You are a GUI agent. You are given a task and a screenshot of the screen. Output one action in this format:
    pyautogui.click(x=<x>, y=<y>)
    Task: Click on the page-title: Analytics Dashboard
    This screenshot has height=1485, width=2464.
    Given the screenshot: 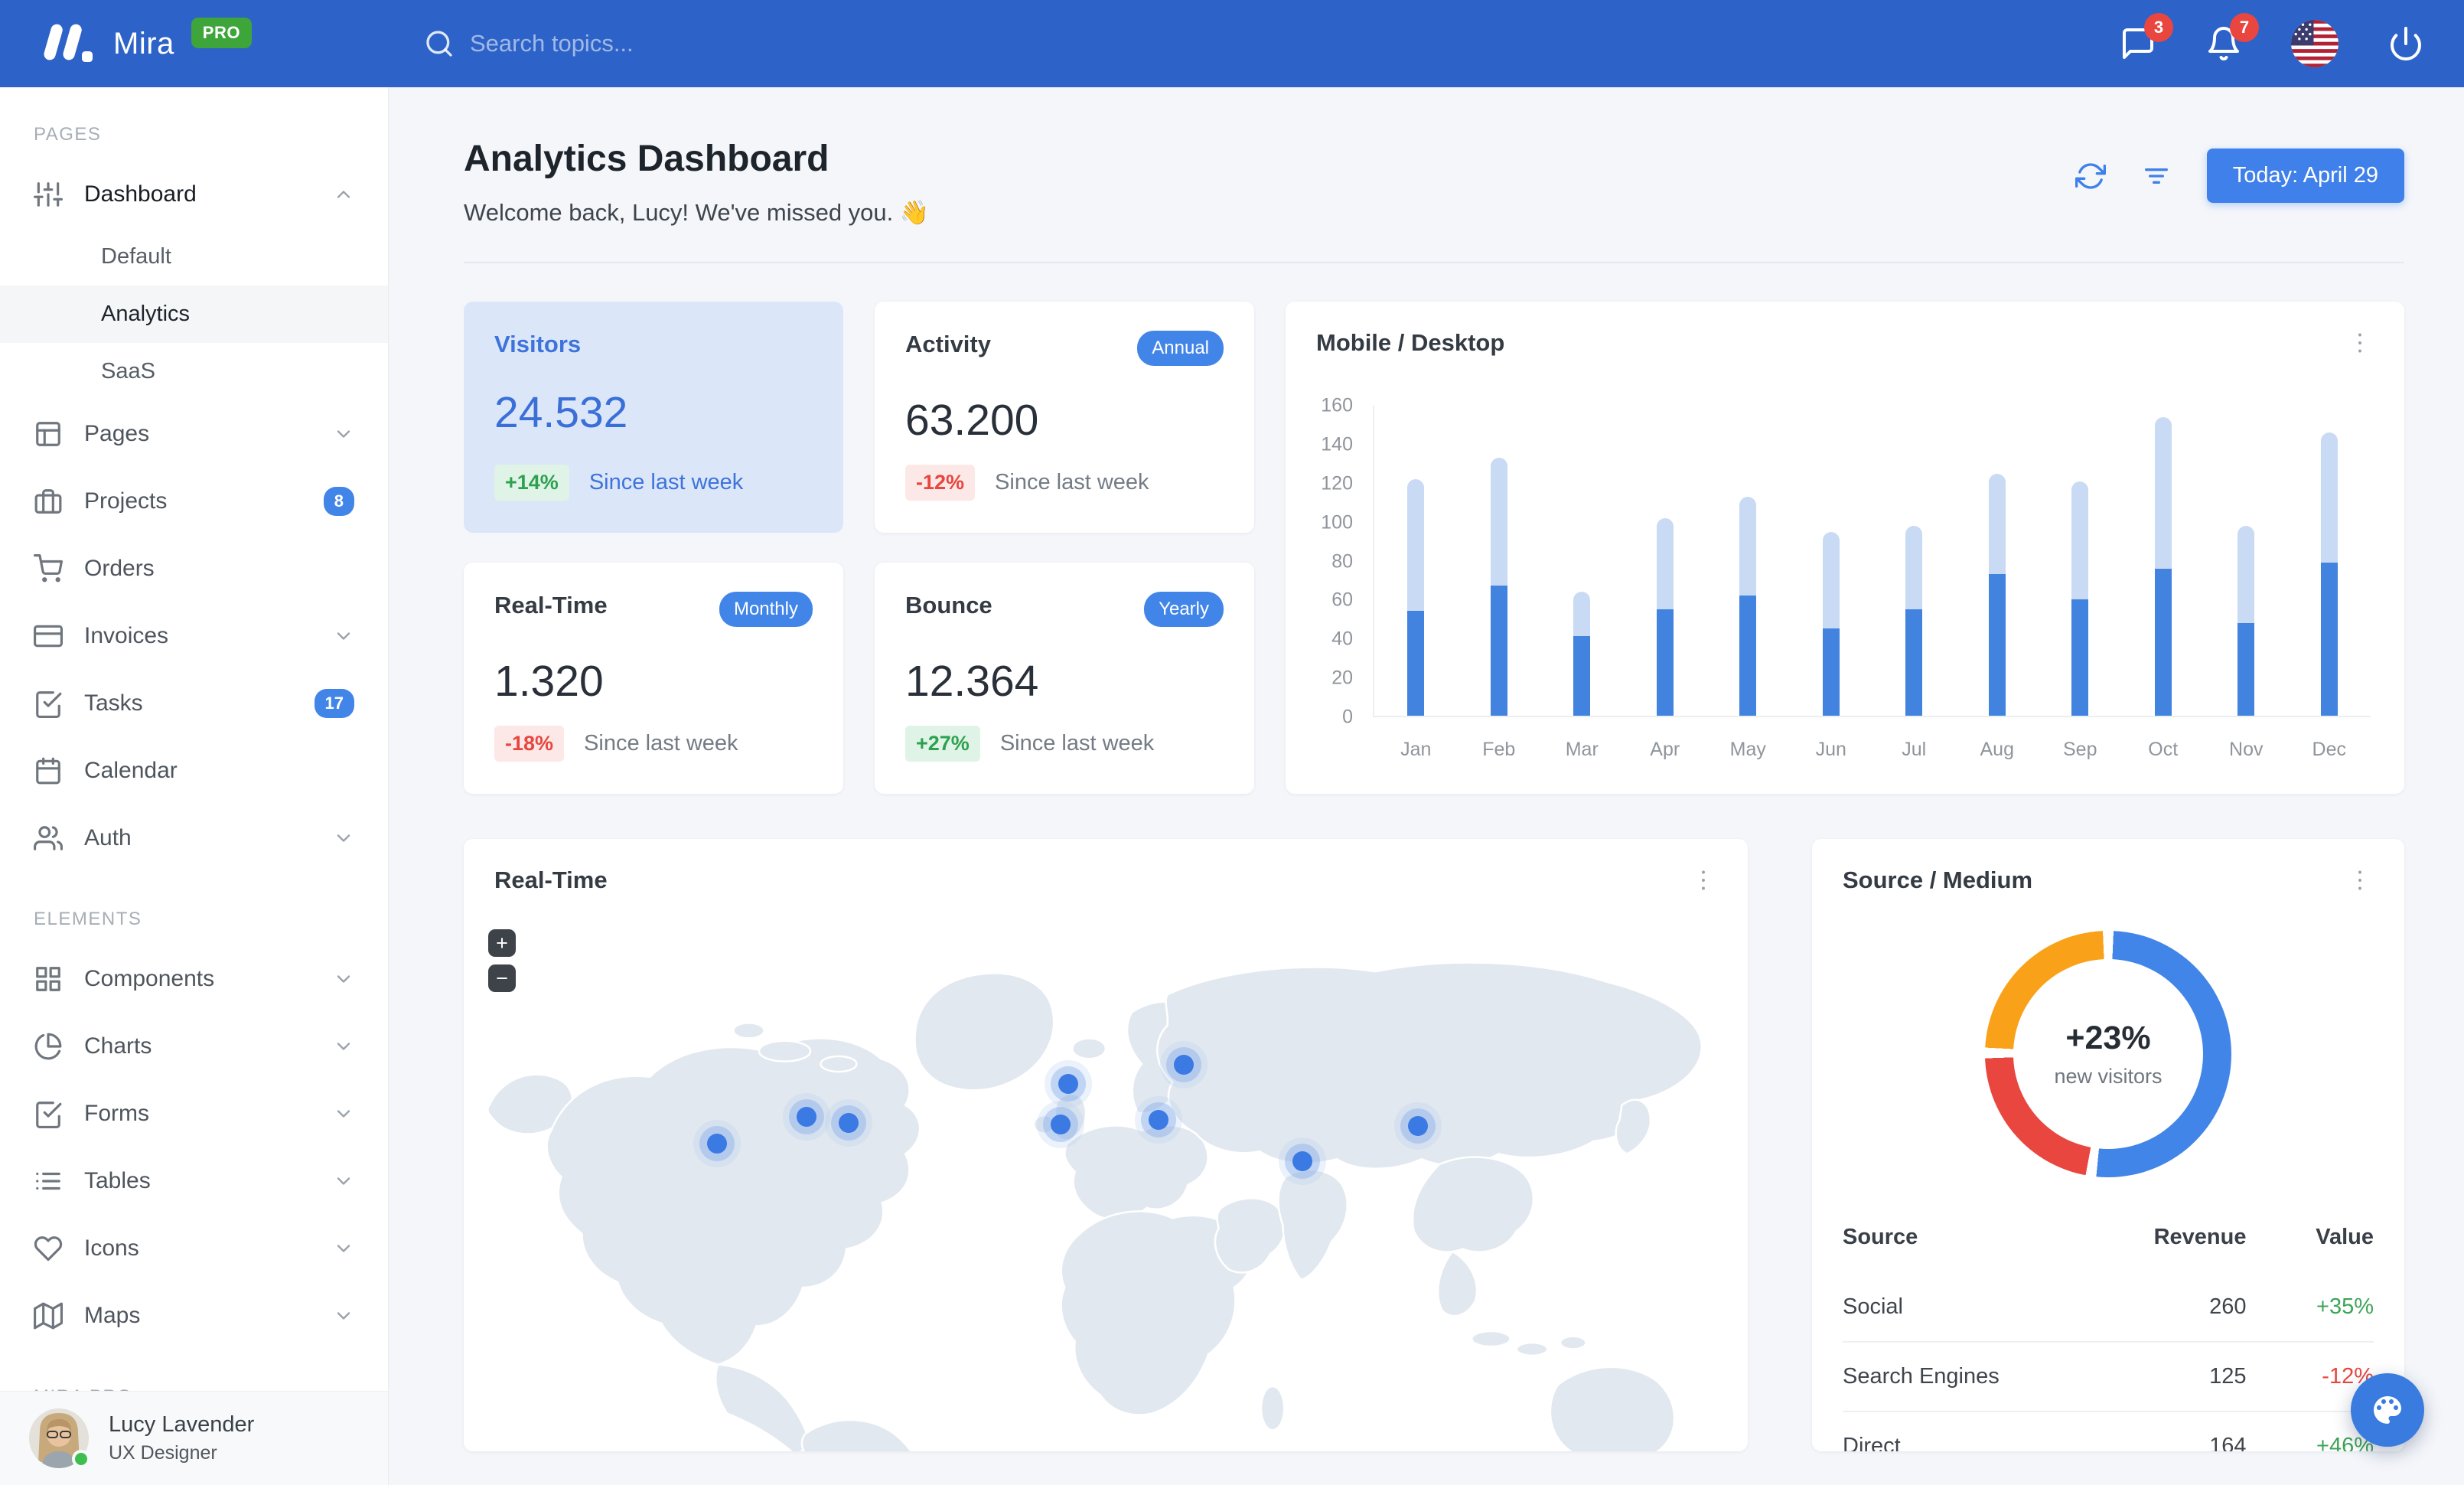 What is the action you would take?
    pyautogui.click(x=647, y=159)
    